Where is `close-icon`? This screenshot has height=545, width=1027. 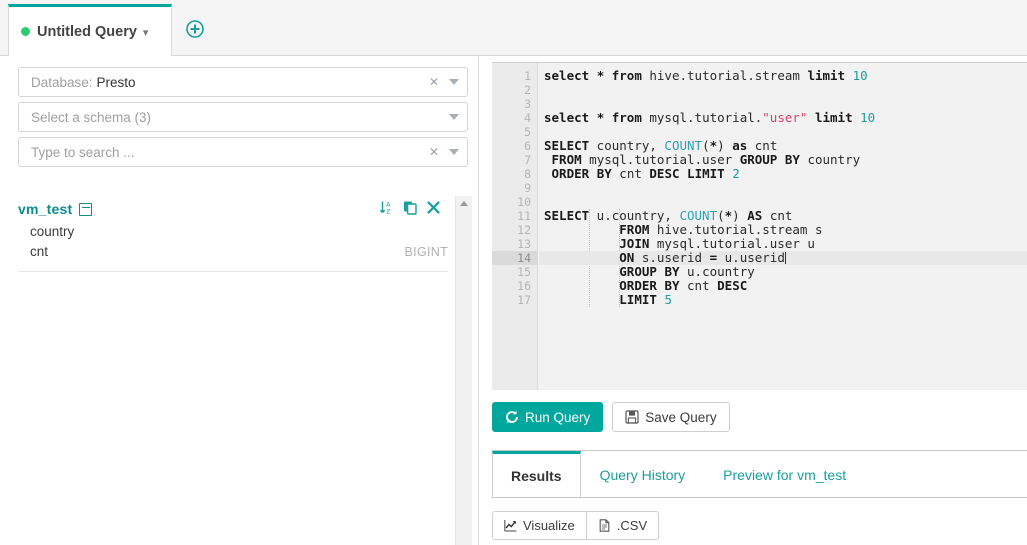
close-icon is located at coordinates (433, 209).